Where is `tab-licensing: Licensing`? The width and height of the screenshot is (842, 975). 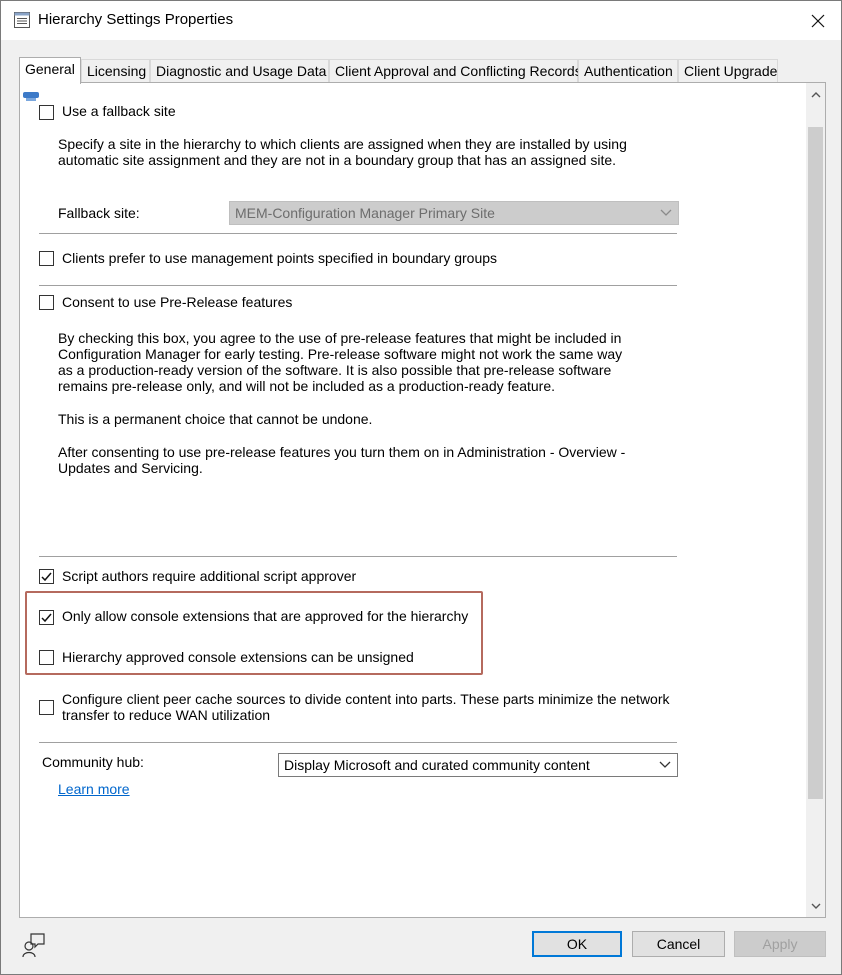 tab-licensing: Licensing is located at coordinates (115, 71).